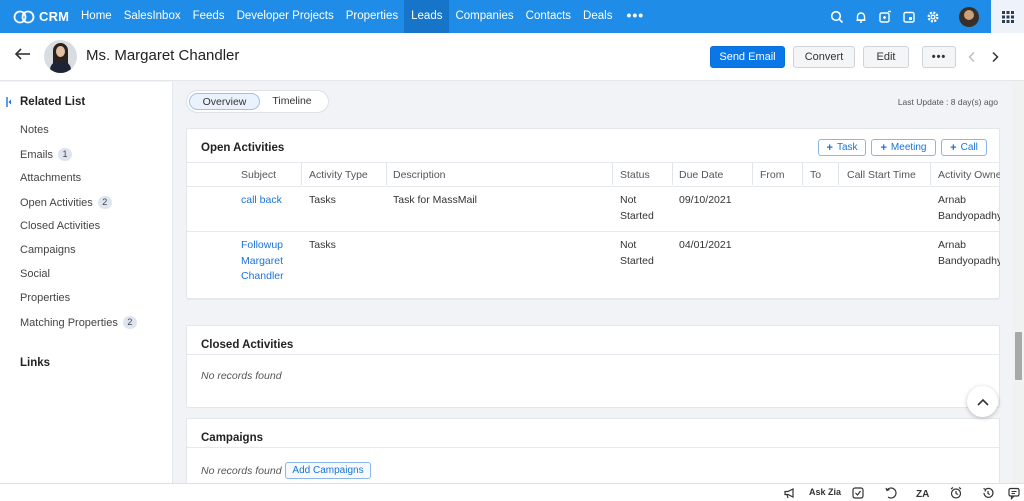 Image resolution: width=1024 pixels, height=501 pixels. I want to click on column-header-status: Status, so click(635, 175).